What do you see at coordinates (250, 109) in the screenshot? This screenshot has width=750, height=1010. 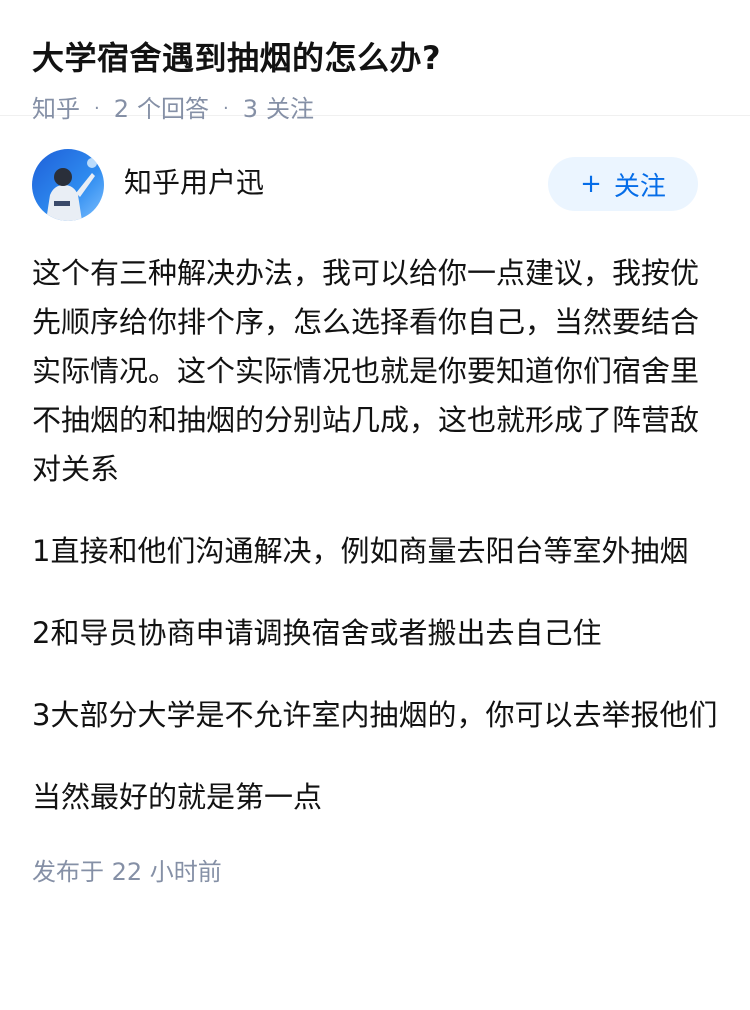 I see `follow-count: 3` at bounding box center [250, 109].